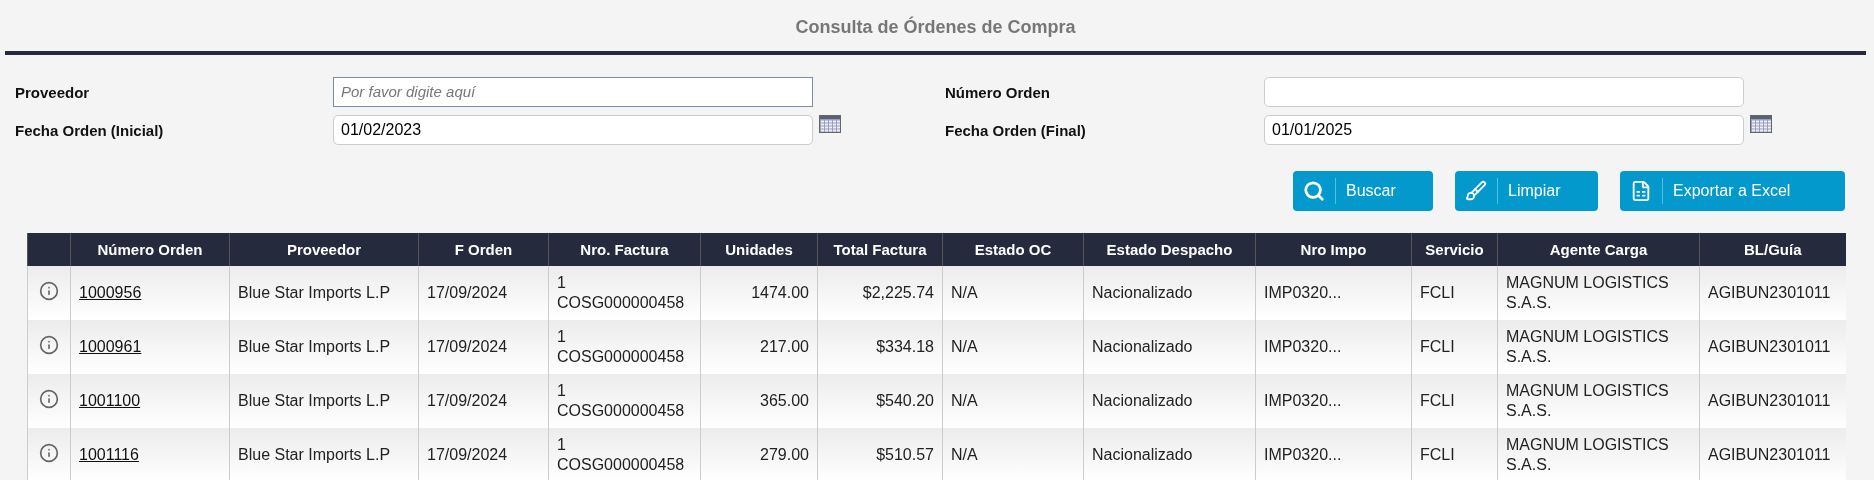 This screenshot has width=1874, height=480. What do you see at coordinates (1598, 249) in the screenshot?
I see `column-header: Agente Carga` at bounding box center [1598, 249].